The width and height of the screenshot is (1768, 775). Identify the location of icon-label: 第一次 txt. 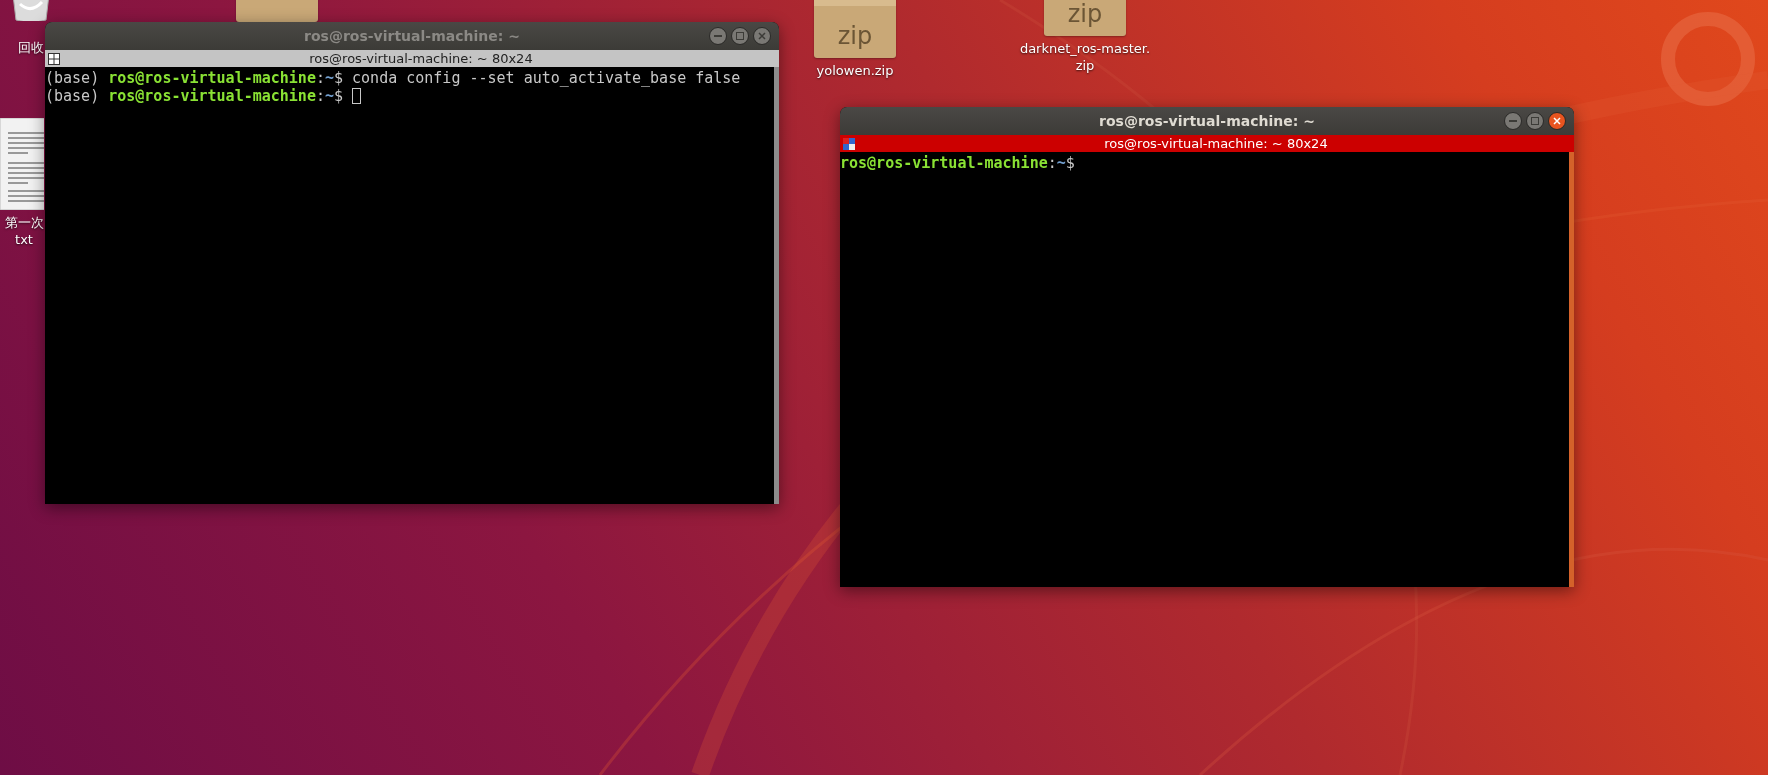
(24, 231).